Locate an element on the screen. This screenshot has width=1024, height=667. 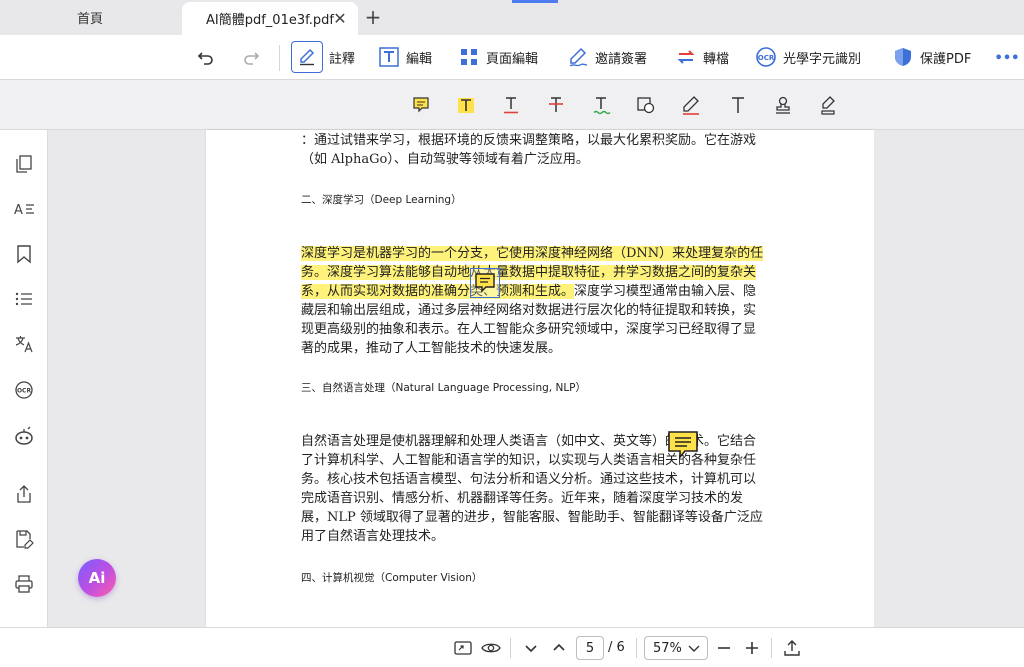
annotate-label: 註釋 is located at coordinates (342, 59).